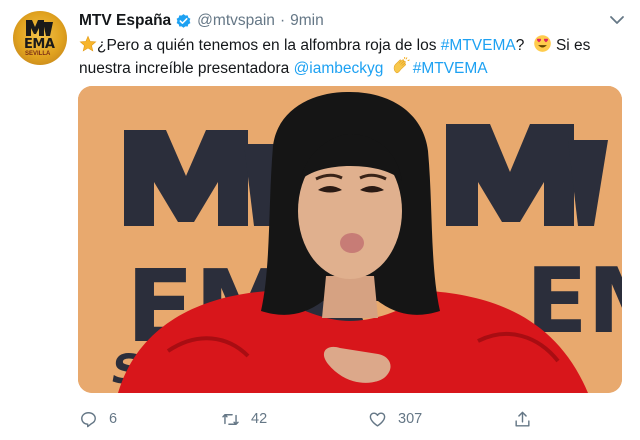 The image size is (640, 440). What do you see at coordinates (88, 419) in the screenshot?
I see `reply-icon` at bounding box center [88, 419].